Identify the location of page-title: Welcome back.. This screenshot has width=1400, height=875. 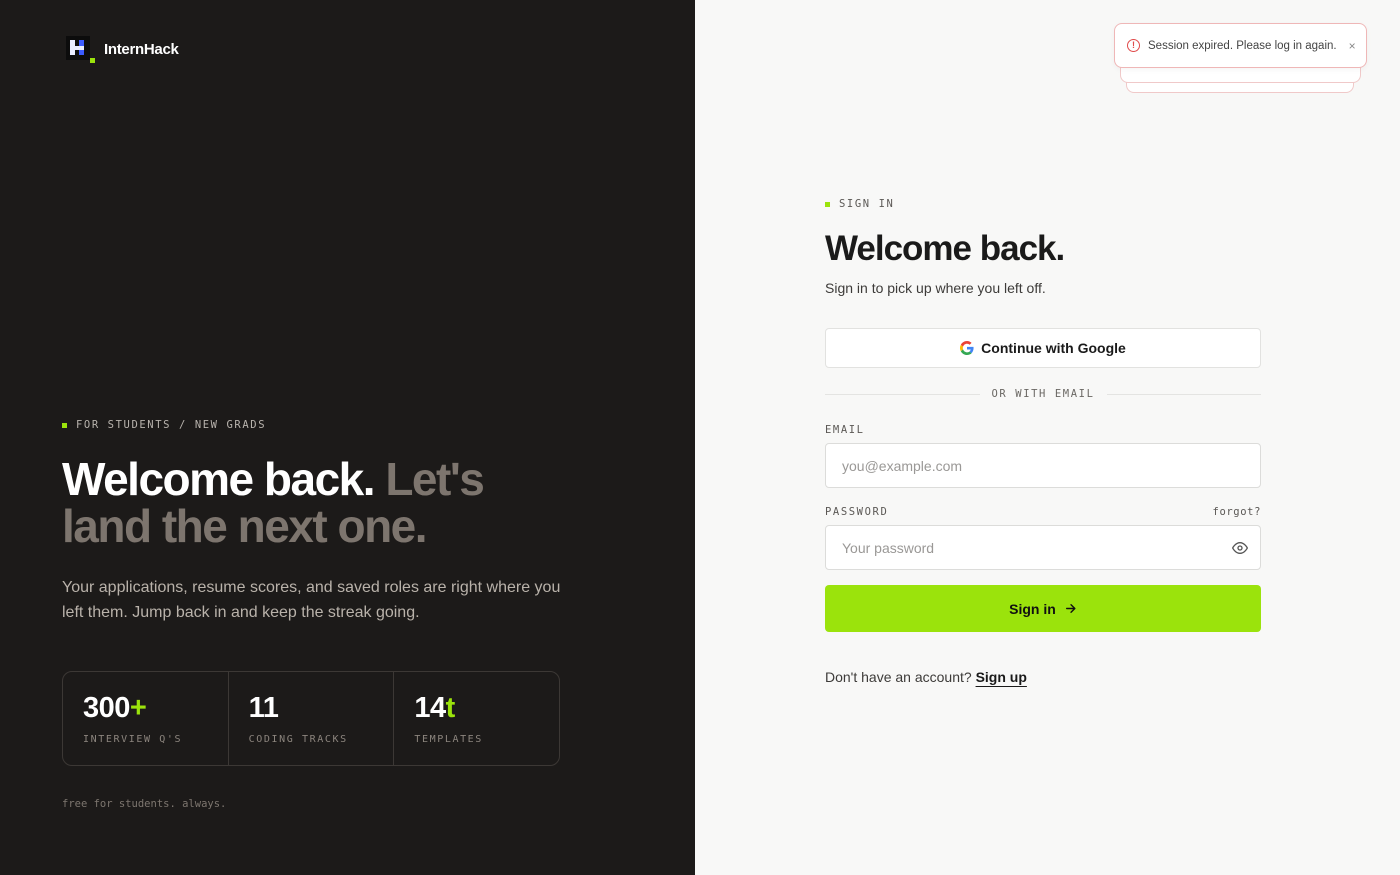
(945, 248).